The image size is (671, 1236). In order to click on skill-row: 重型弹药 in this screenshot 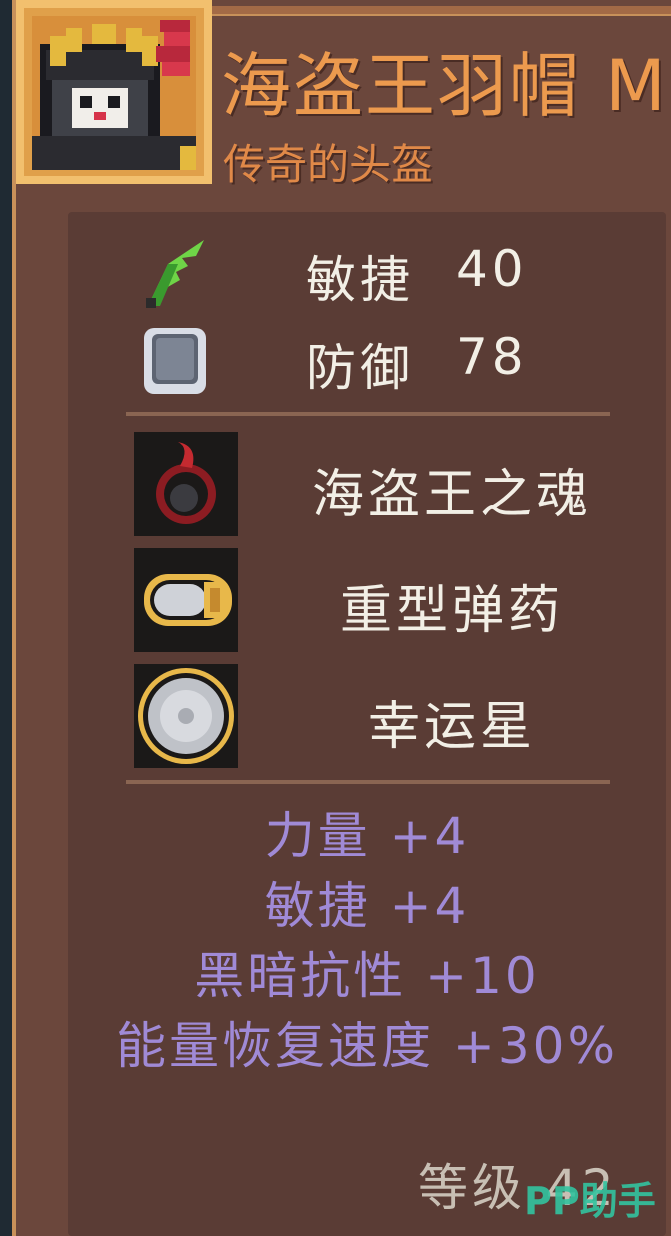, I will do `click(367, 600)`.